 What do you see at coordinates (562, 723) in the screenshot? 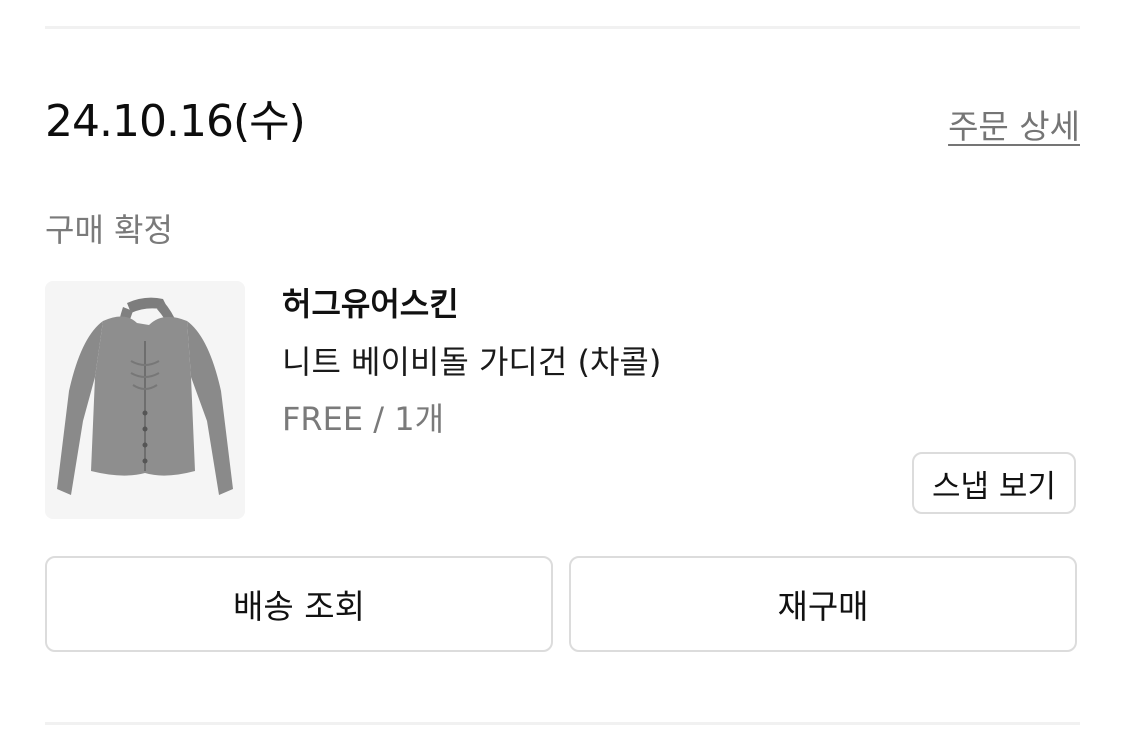
I see `bottom-divider` at bounding box center [562, 723].